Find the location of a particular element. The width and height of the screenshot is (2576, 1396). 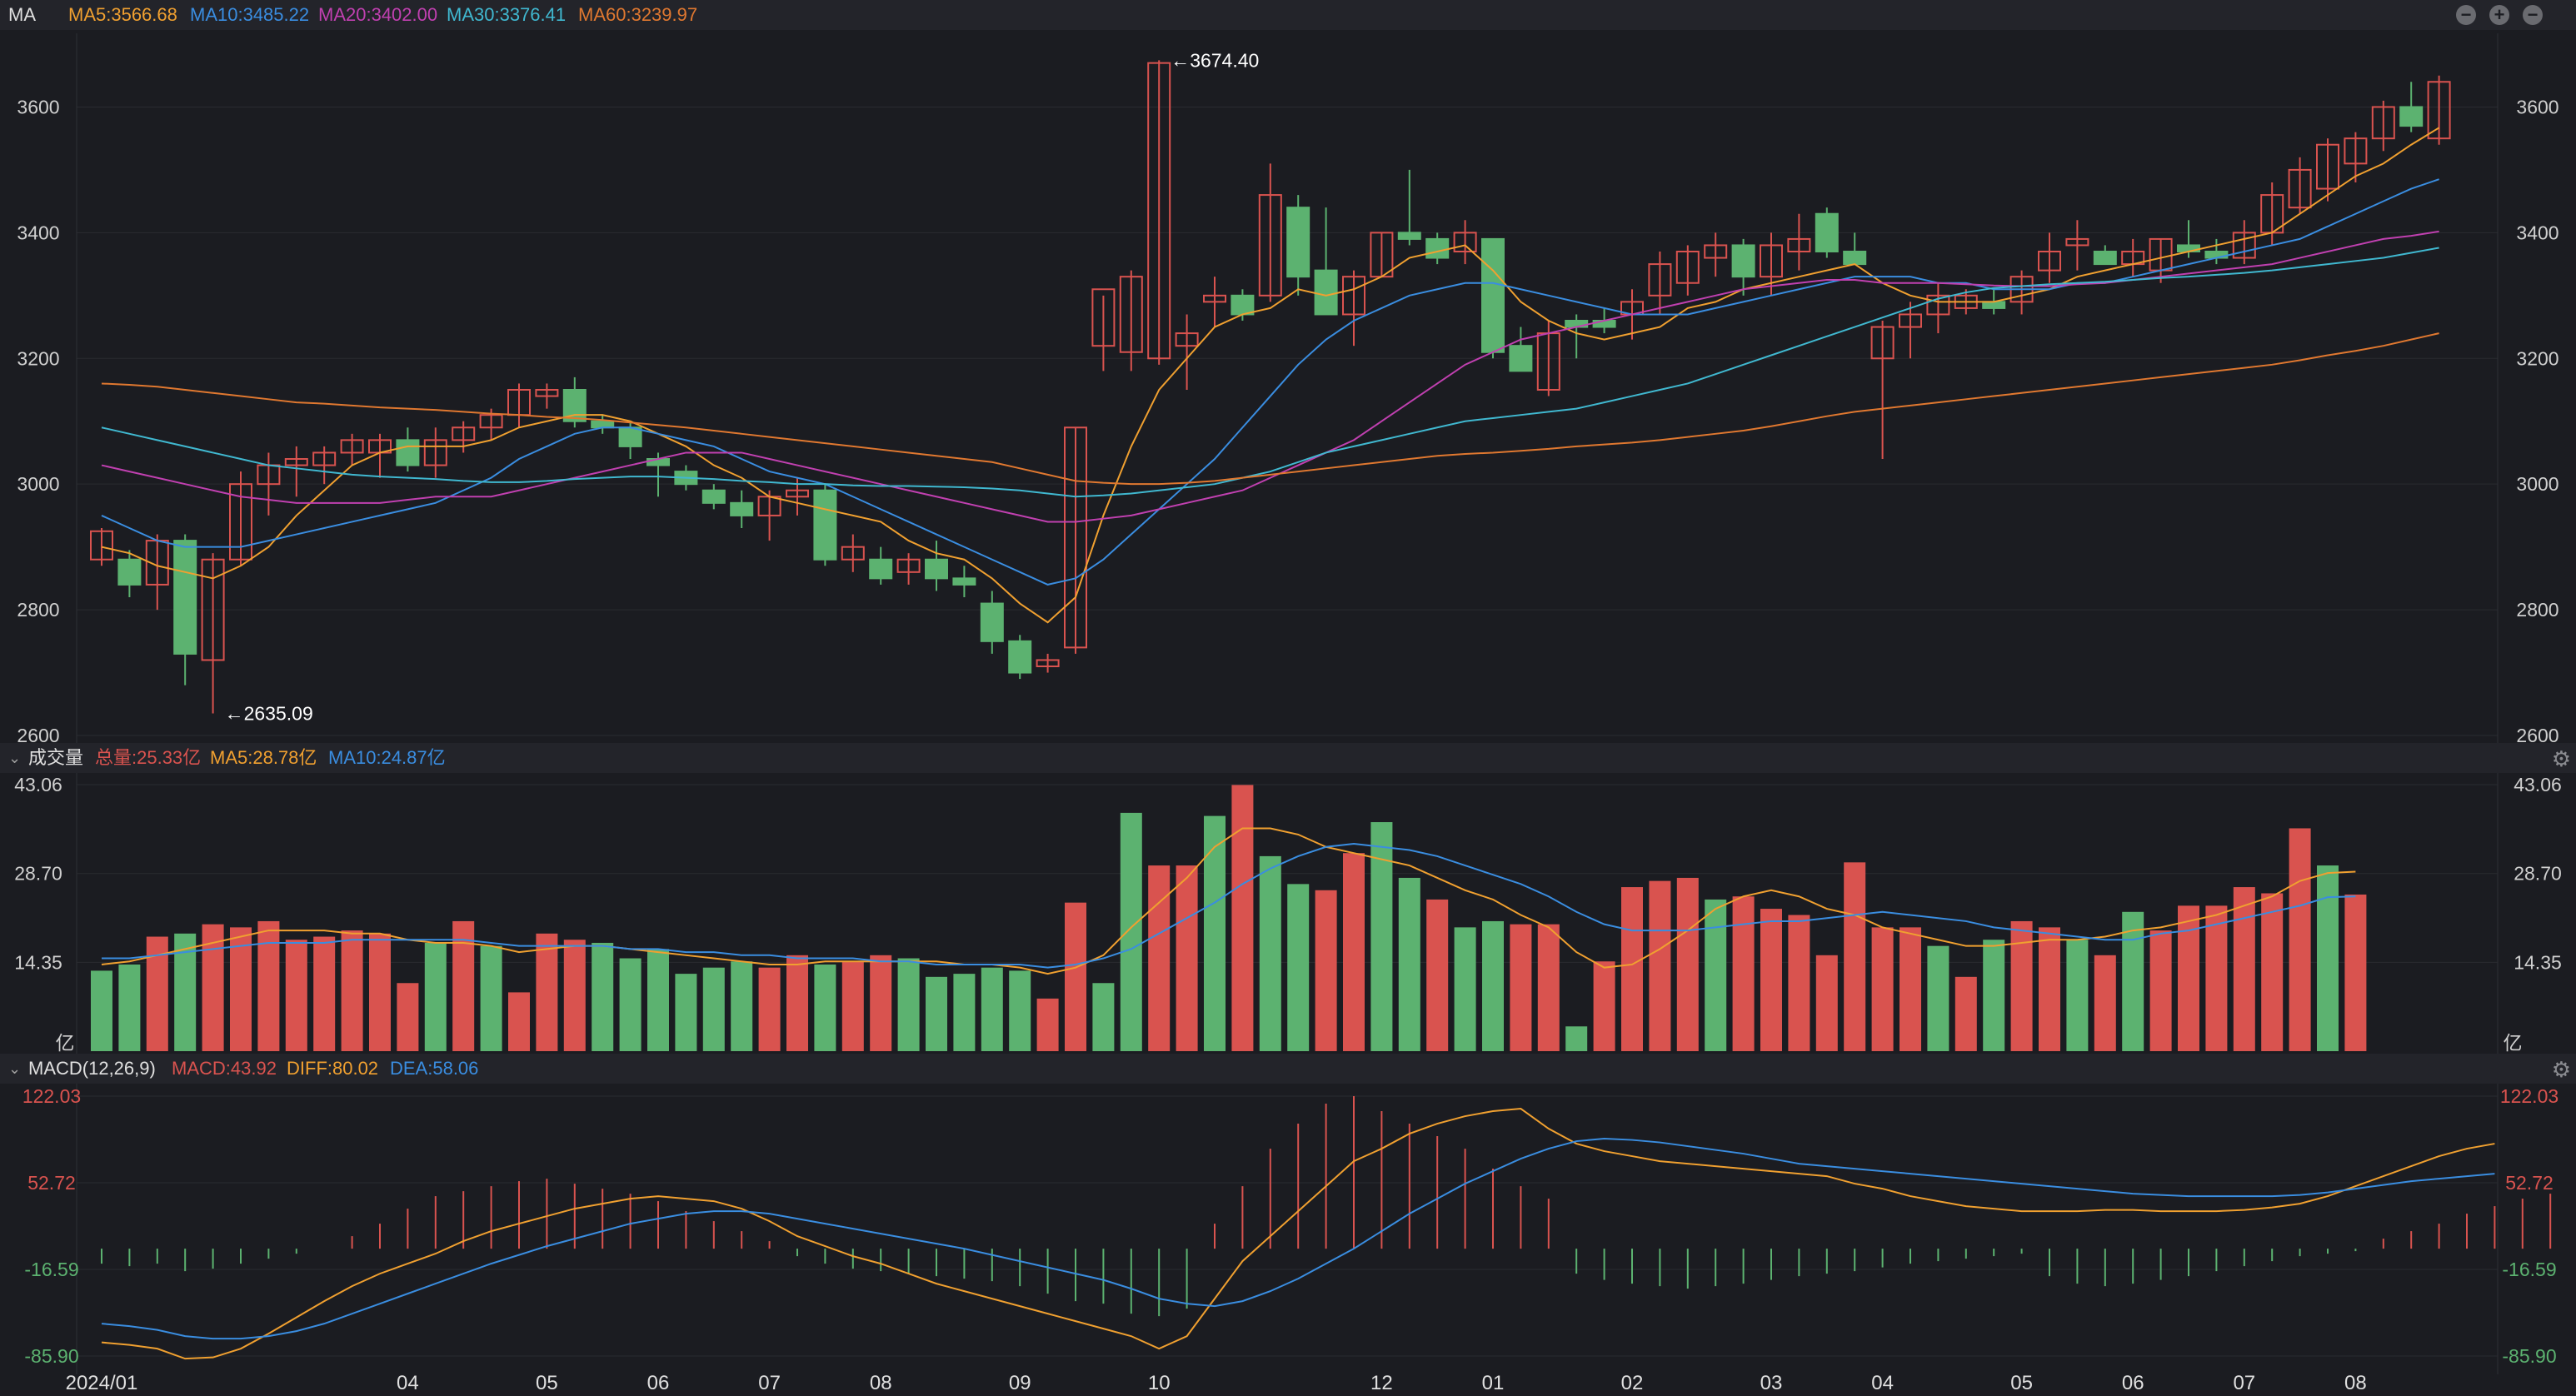

indicator-name: MA is located at coordinates (22, 15).